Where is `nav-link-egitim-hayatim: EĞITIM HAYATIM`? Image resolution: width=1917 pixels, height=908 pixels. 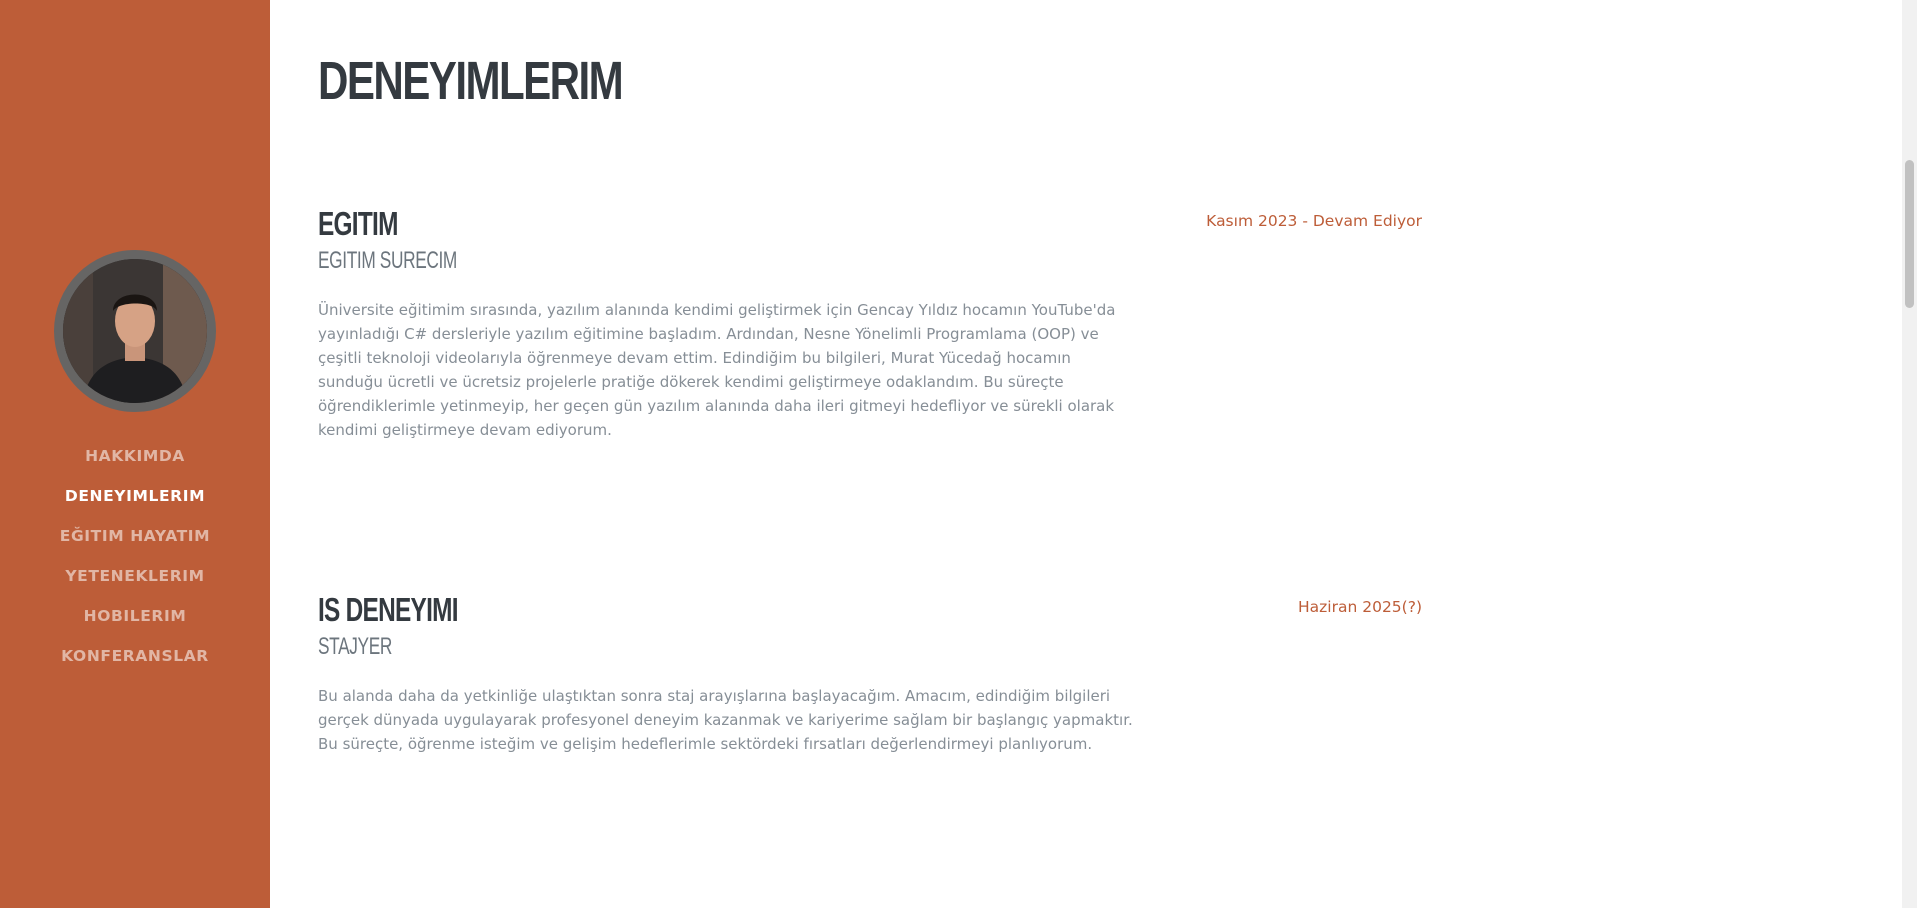 nav-link-egitim-hayatim: EĞITIM HAYATIM is located at coordinates (135, 536).